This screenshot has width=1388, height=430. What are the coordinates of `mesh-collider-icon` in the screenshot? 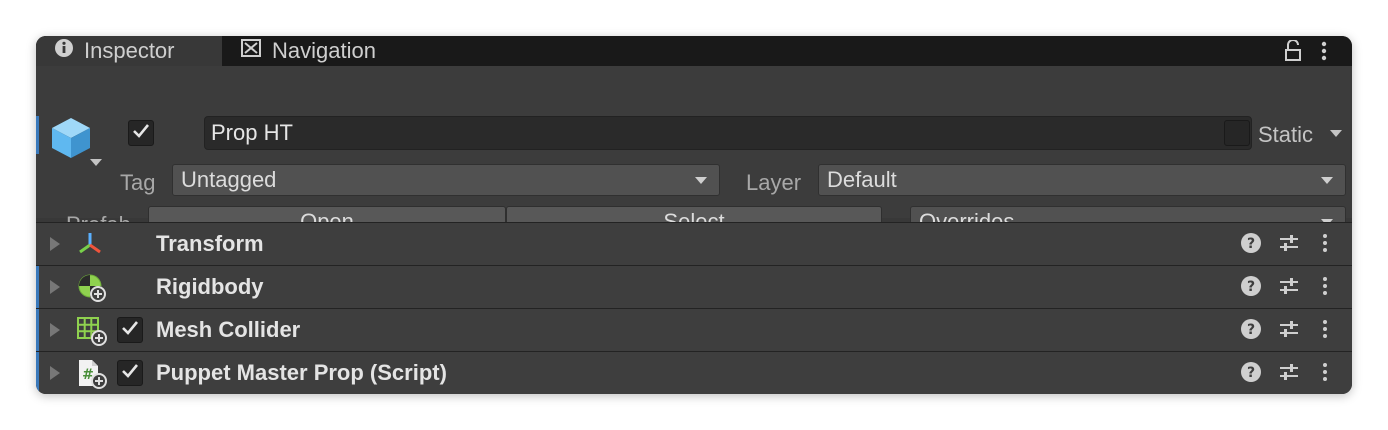 It's located at (92, 333).